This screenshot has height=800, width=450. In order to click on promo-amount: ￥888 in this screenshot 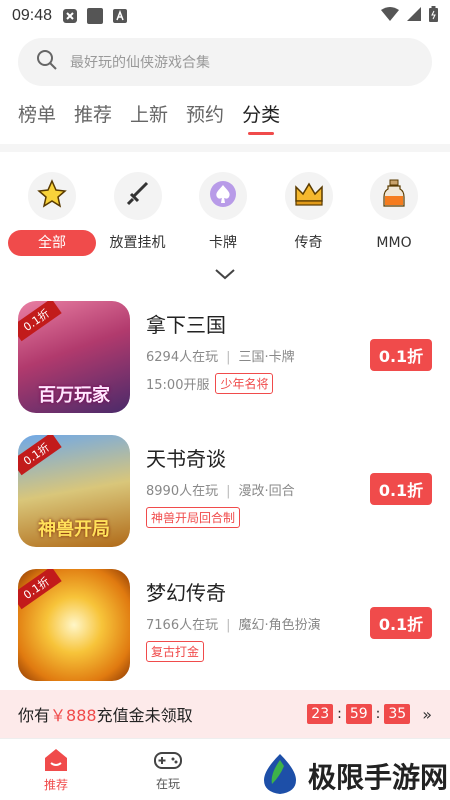, I will do `click(73, 715)`.